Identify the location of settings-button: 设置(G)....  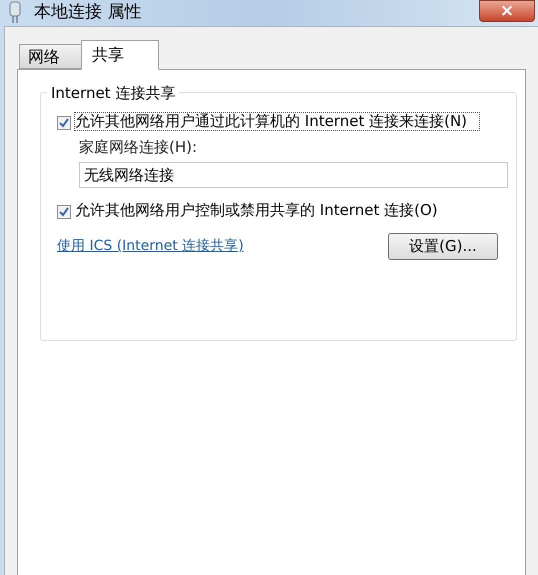
(443, 246).